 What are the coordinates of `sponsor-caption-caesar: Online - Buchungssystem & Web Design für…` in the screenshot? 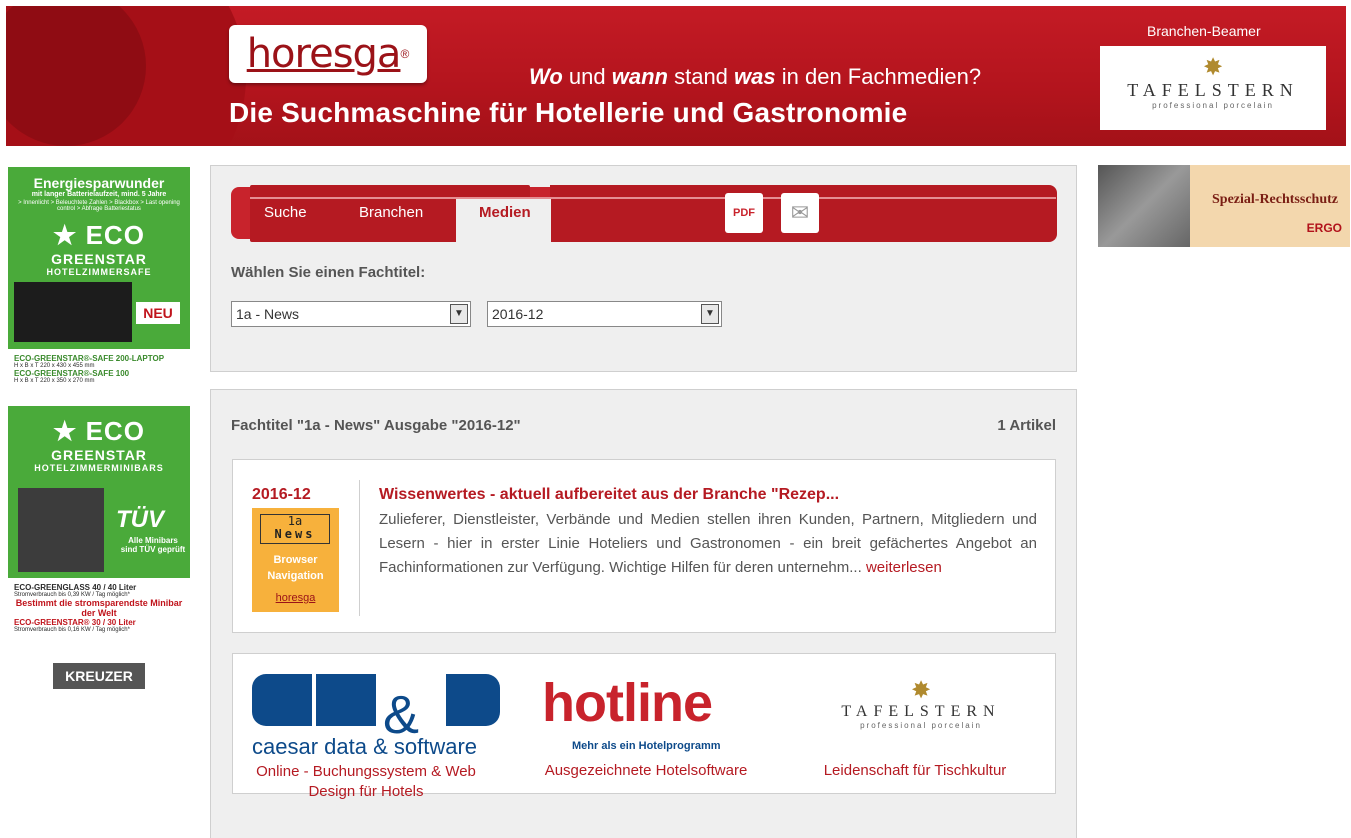 It's located at (366, 782).